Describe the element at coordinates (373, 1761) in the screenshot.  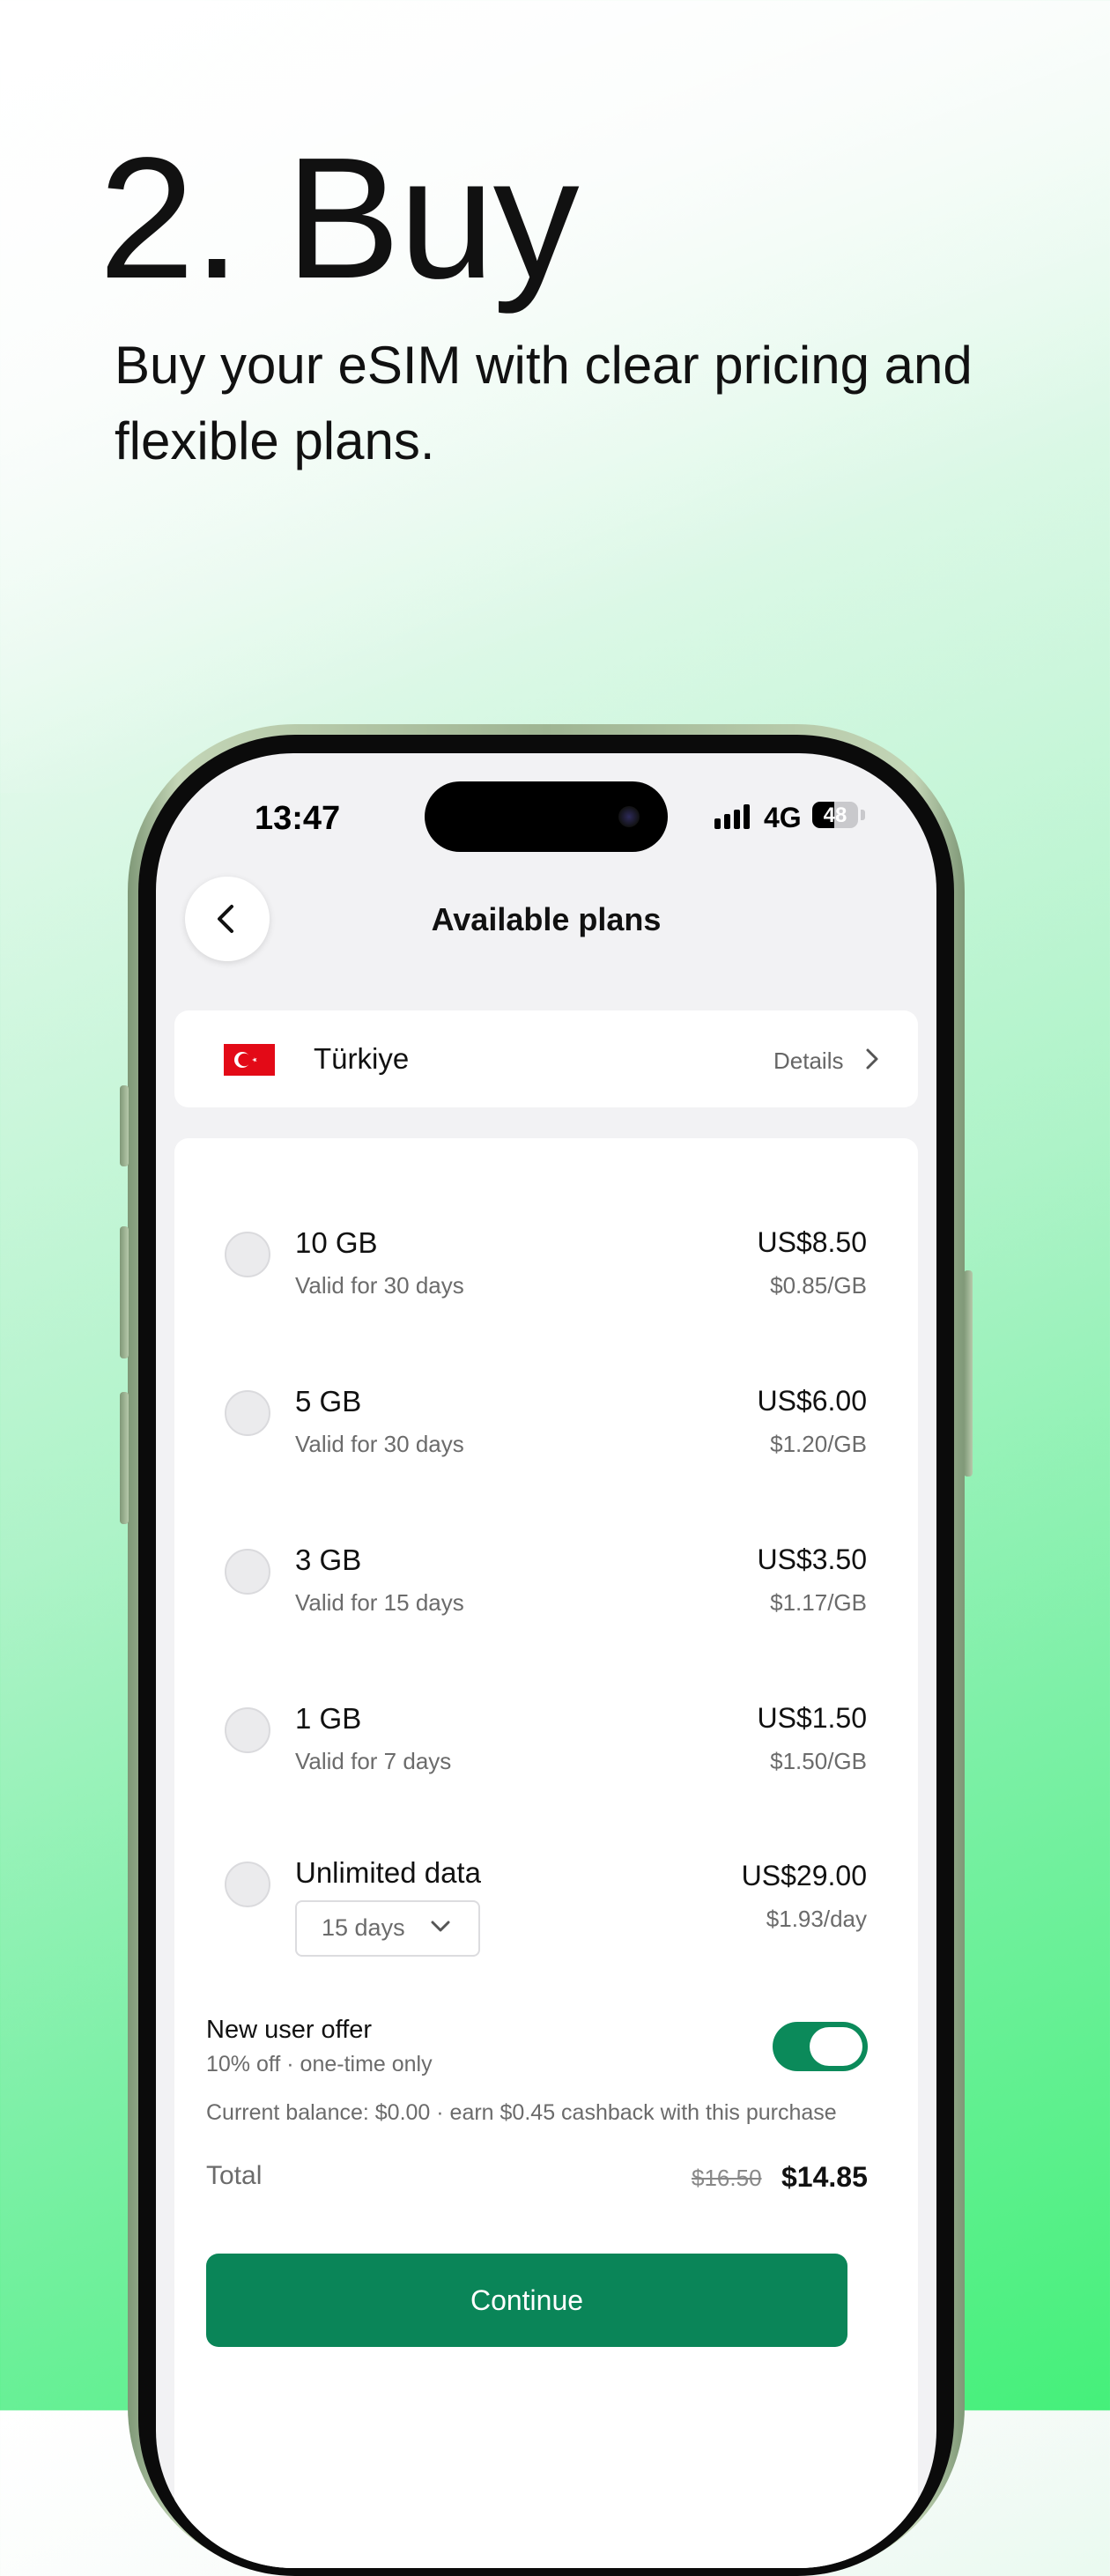
I see `plan-validity: Valid for 7 days` at that location.